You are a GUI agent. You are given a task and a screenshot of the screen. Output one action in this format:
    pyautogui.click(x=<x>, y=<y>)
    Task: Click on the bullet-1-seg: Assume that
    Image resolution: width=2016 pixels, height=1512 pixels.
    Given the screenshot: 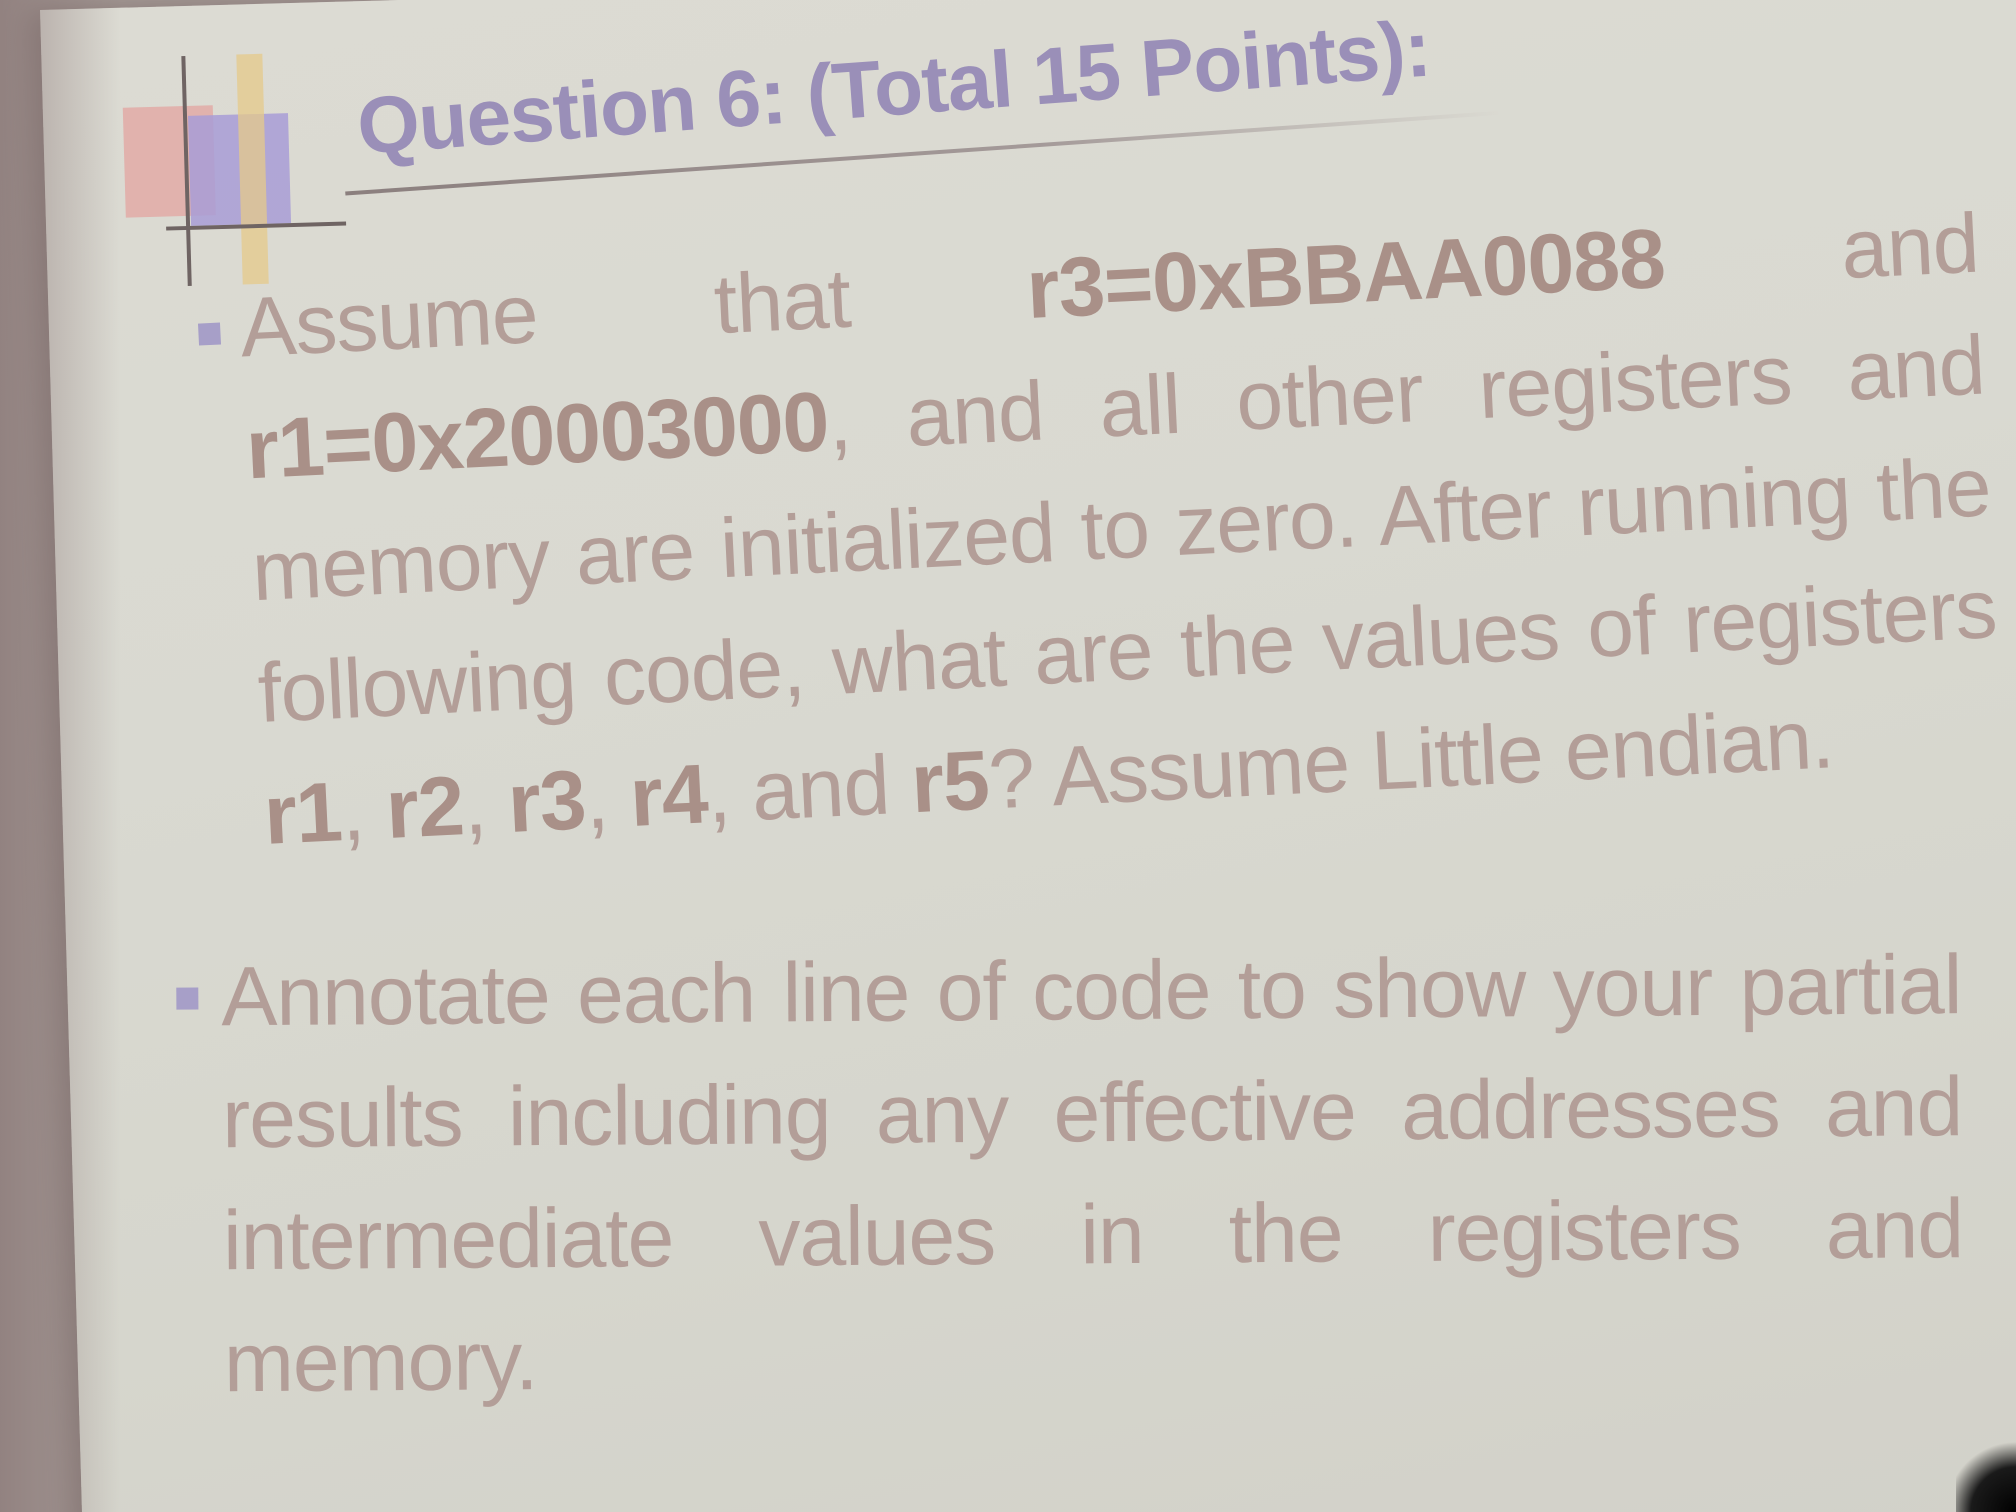 What is the action you would take?
    pyautogui.click(x=633, y=308)
    